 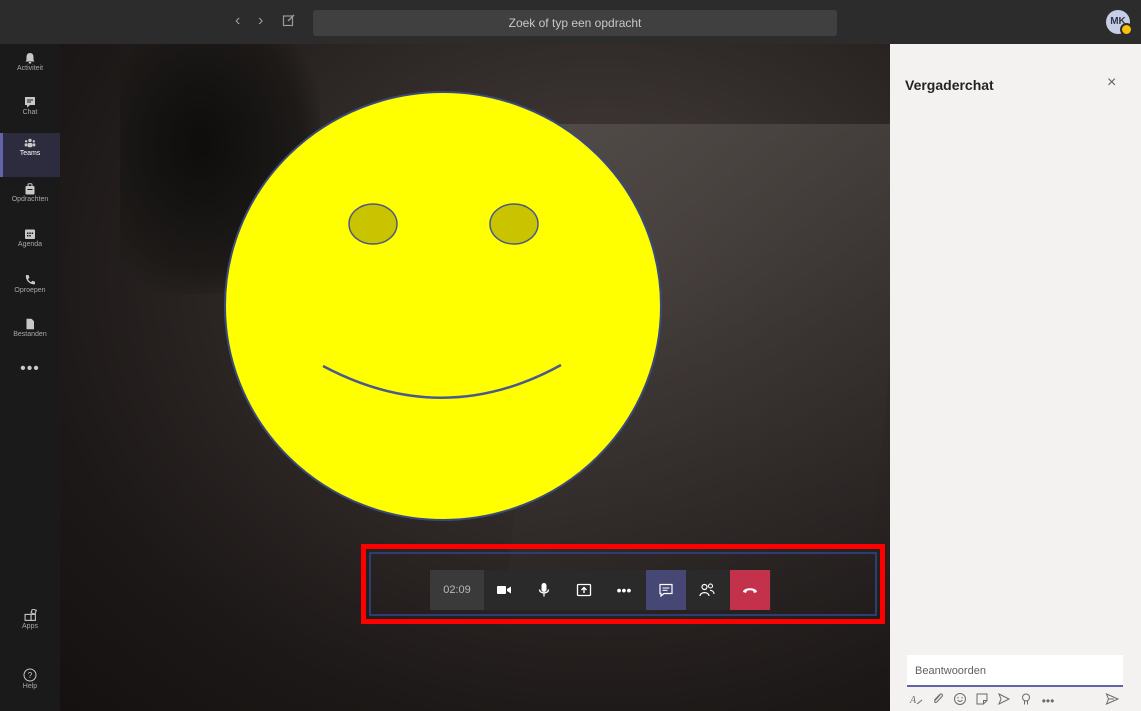 I want to click on chat-toggle-icon, so click(x=666, y=590).